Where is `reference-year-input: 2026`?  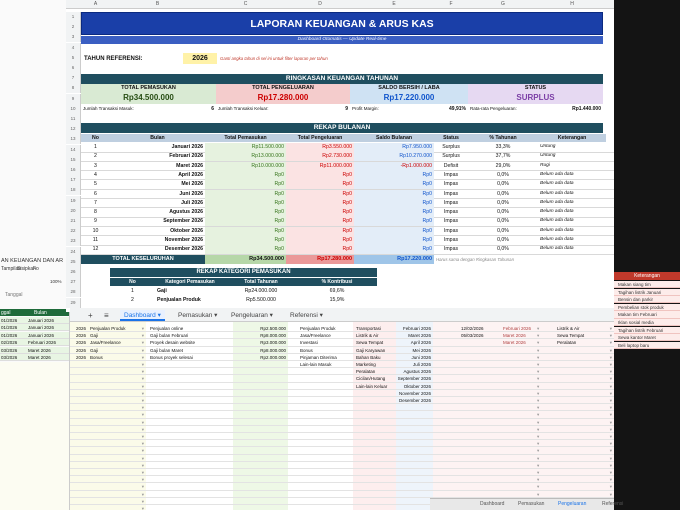 reference-year-input: 2026 is located at coordinates (200, 58).